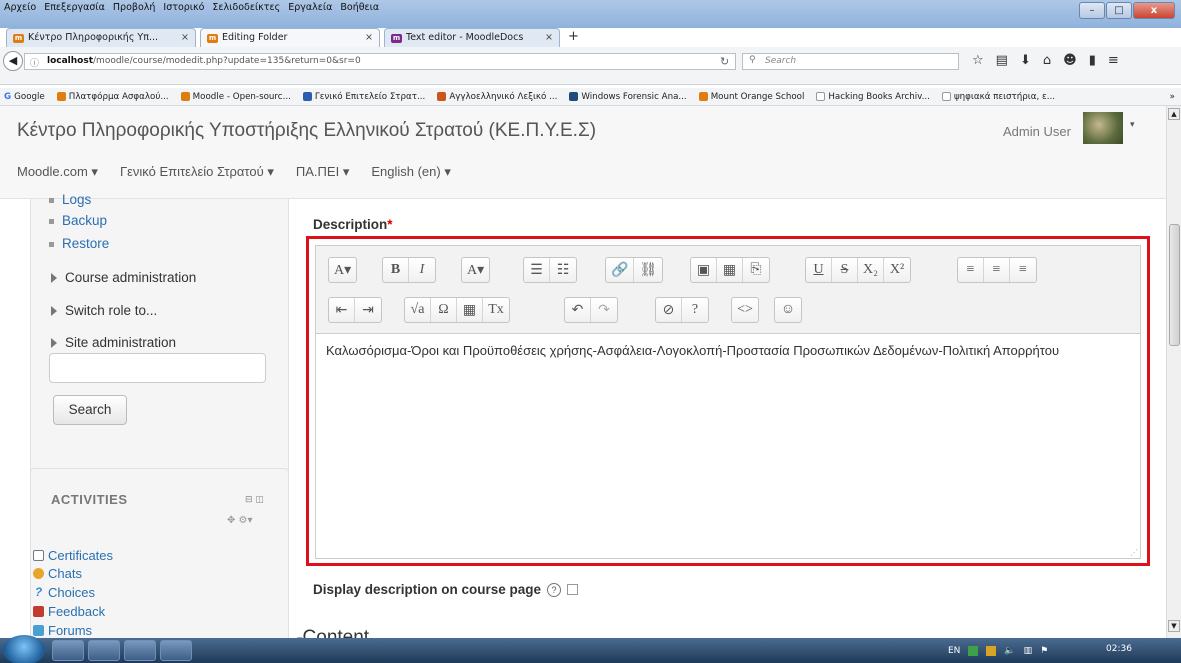 The width and height of the screenshot is (1181, 663). What do you see at coordinates (470, 310) in the screenshot?
I see `table-button: ▦` at bounding box center [470, 310].